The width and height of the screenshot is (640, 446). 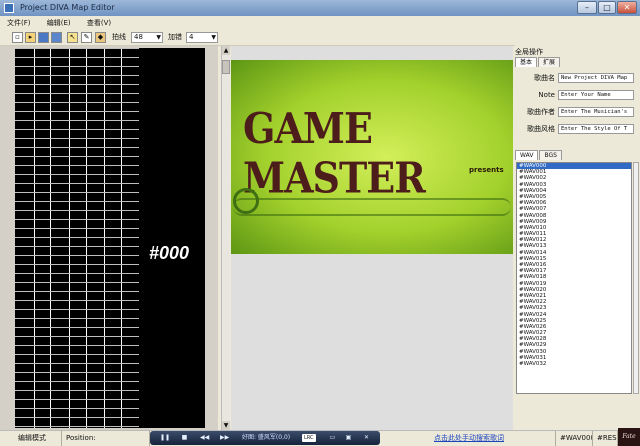 What do you see at coordinates (320, 8) in the screenshot?
I see `title-bar: Project DIVA Map Editor – □ ✕` at bounding box center [320, 8].